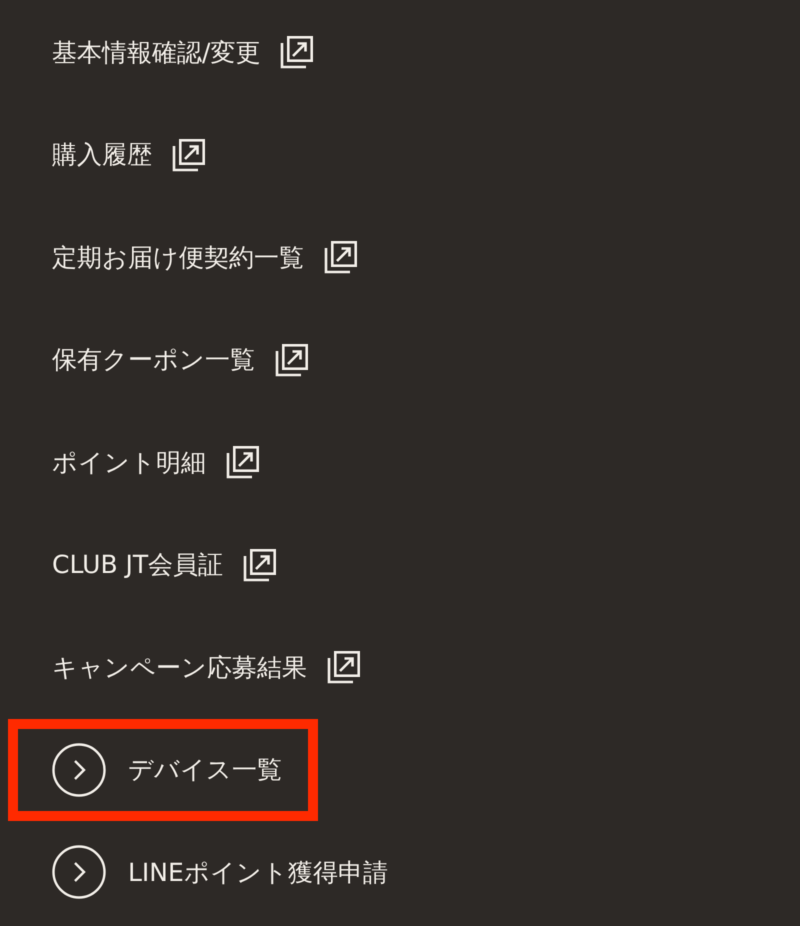  What do you see at coordinates (156, 52) in the screenshot?
I see `menu-link: 基本情報確認/変更` at bounding box center [156, 52].